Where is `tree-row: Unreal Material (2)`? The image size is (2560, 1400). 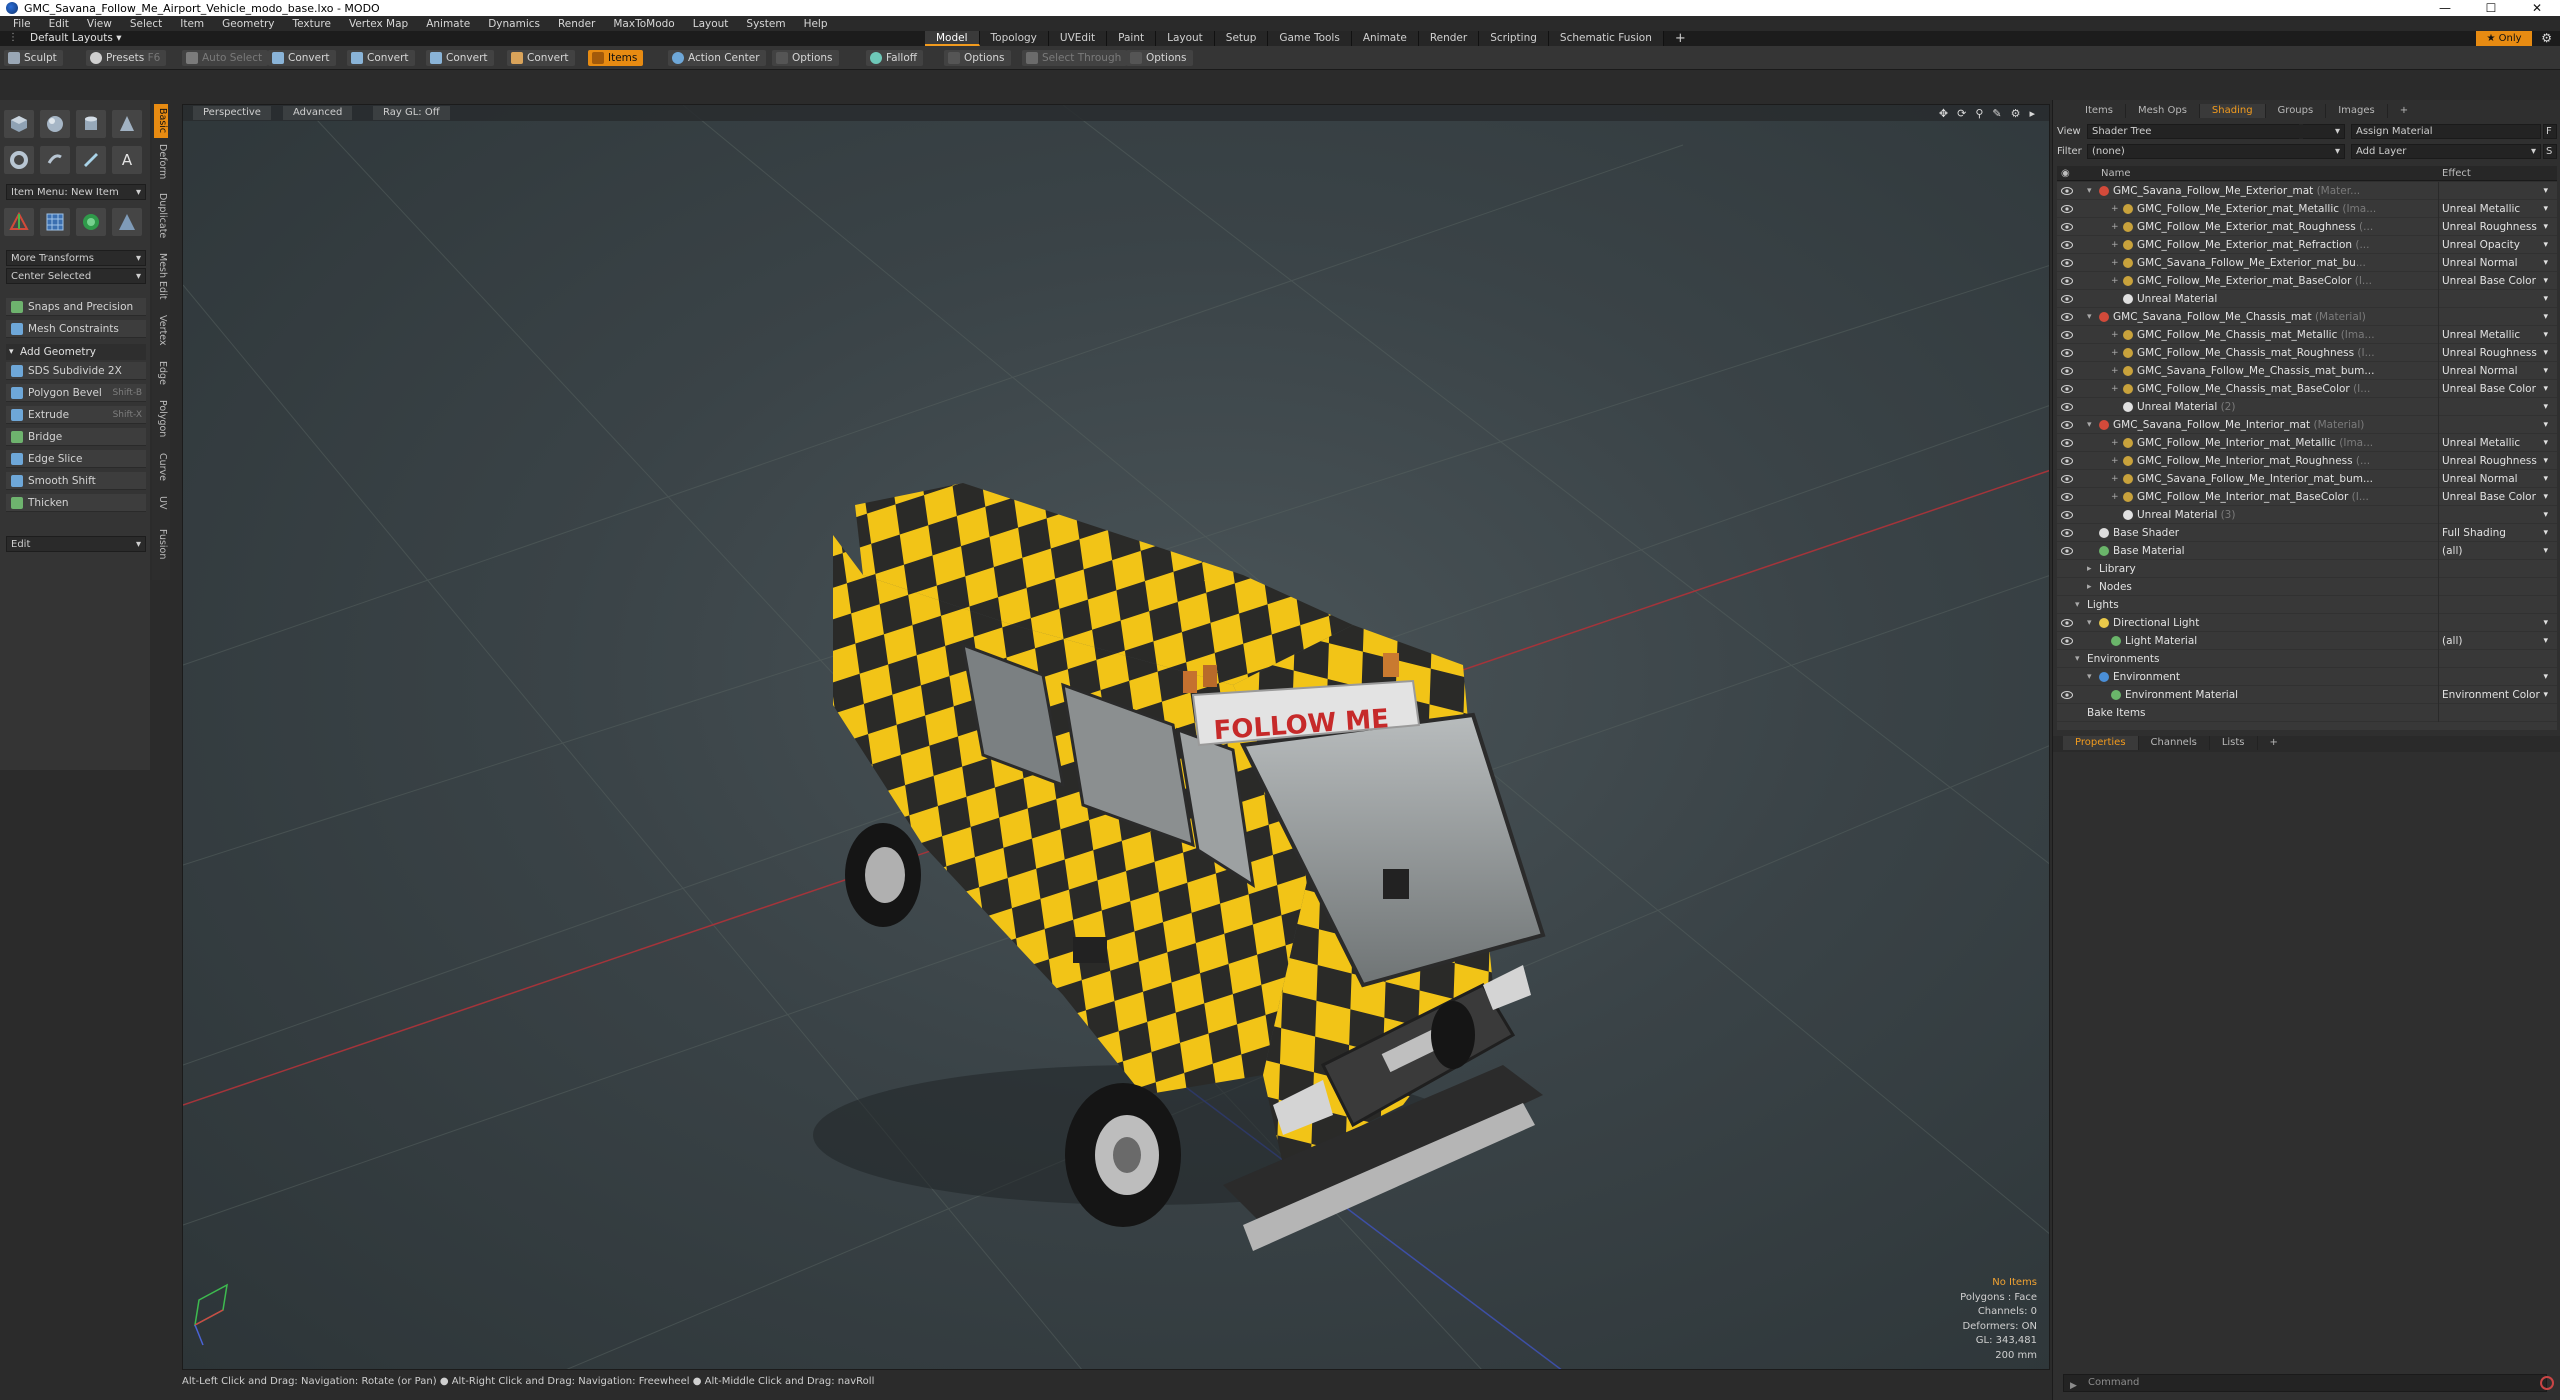
tree-row: Unreal Material (2) is located at coordinates (2307, 407).